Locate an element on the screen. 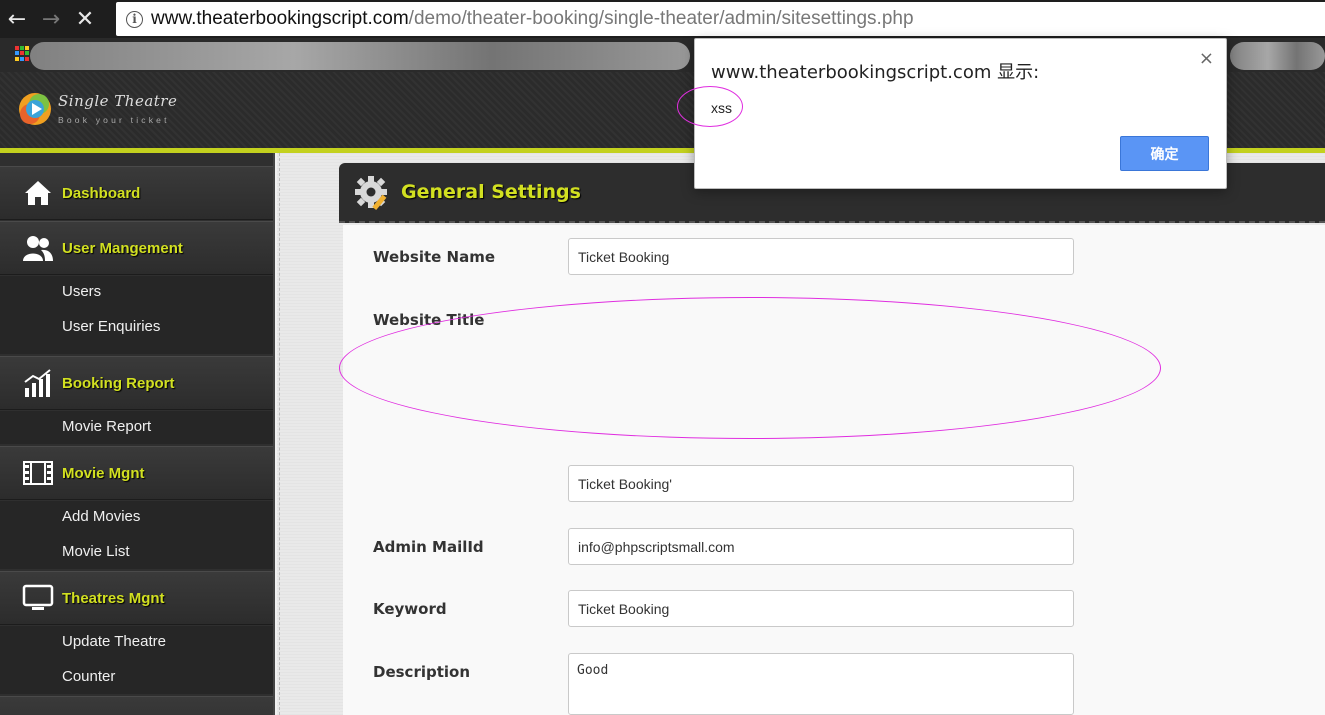 The width and height of the screenshot is (1325, 715). sidebar-item-label: Theatres Mgnt is located at coordinates (113, 598).